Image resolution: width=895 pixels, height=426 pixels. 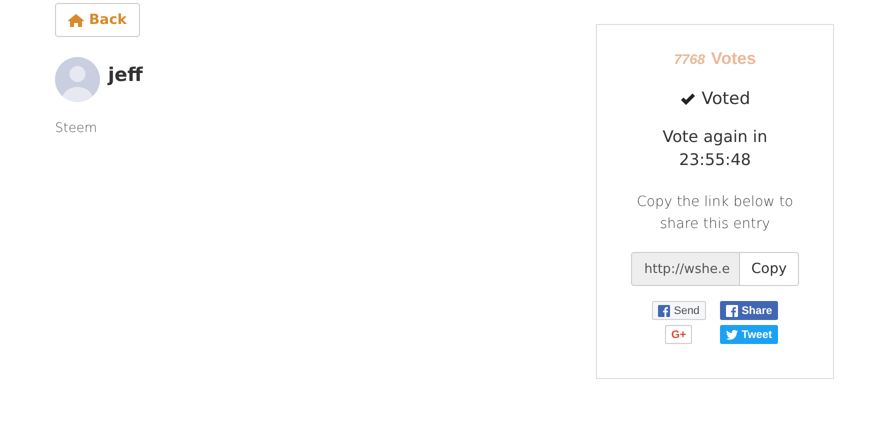 What do you see at coordinates (77, 79) in the screenshot?
I see `avatar-icon` at bounding box center [77, 79].